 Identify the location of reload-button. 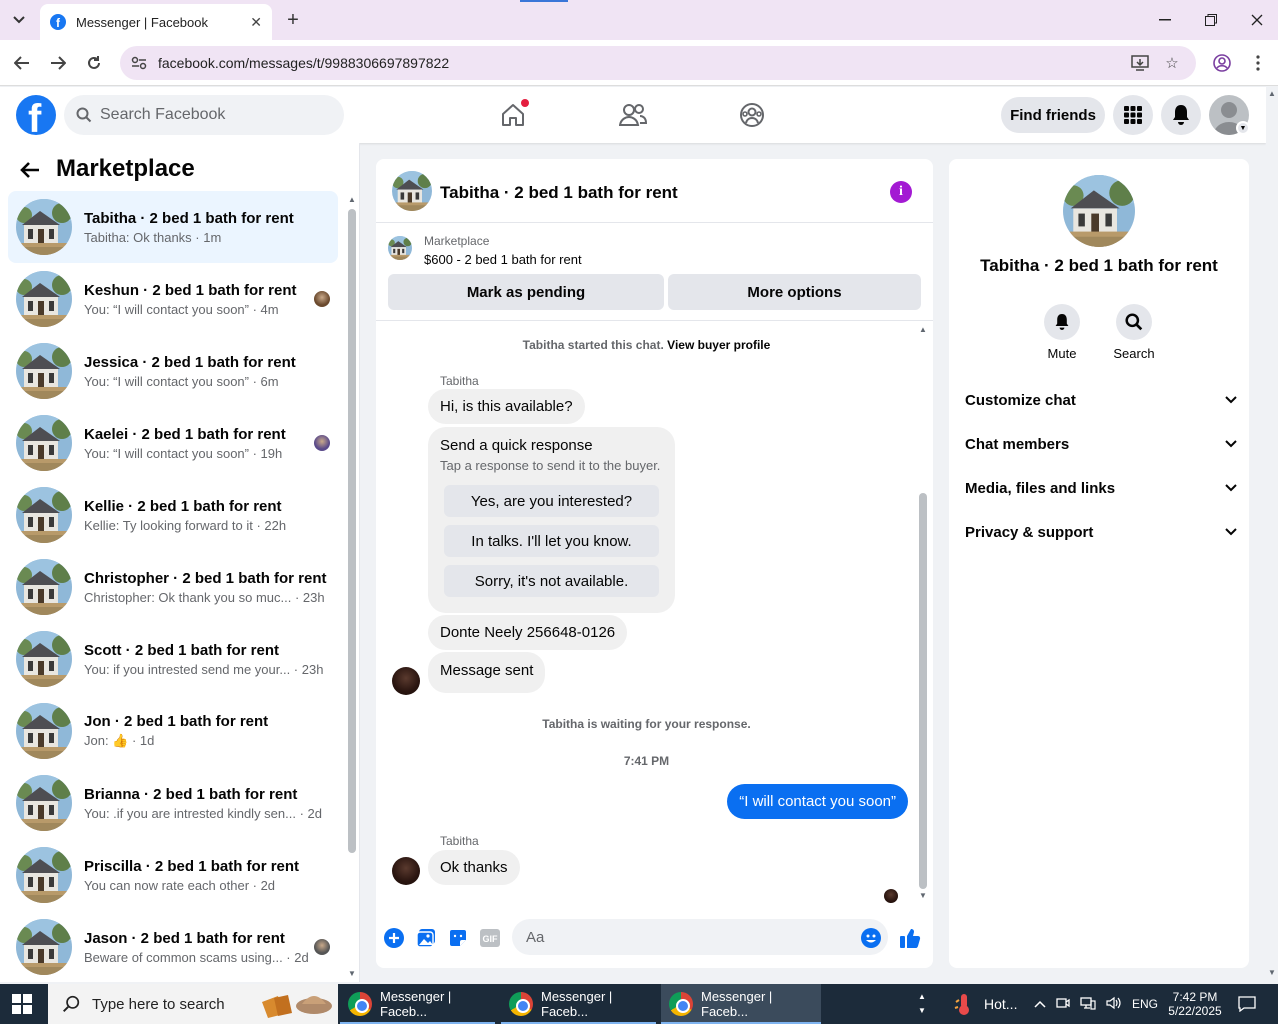
(94, 63).